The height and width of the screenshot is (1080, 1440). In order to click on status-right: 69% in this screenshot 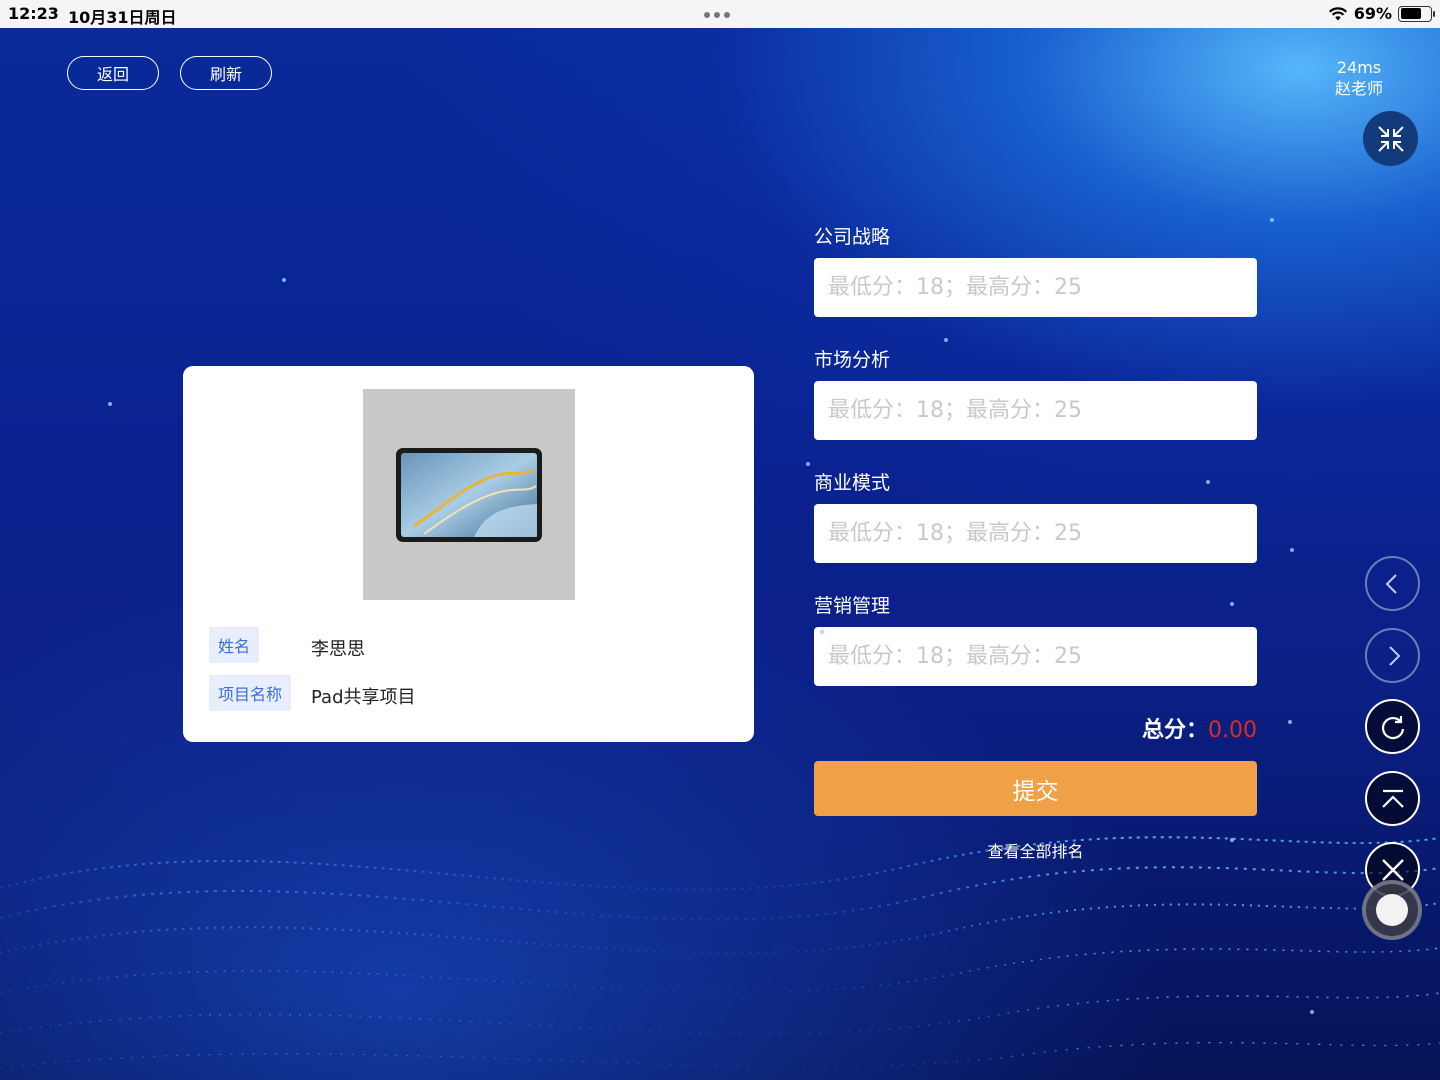, I will do `click(1381, 13)`.